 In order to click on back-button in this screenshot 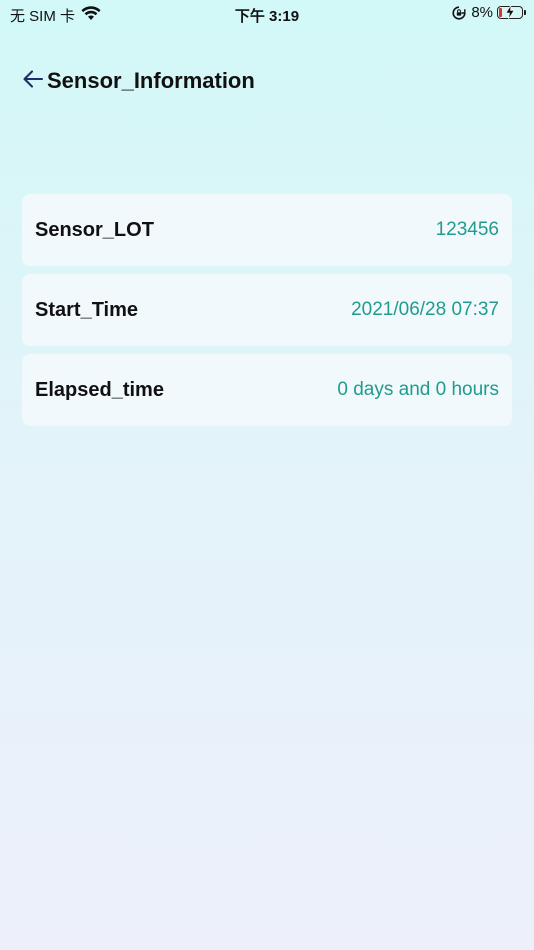, I will do `click(33, 81)`.